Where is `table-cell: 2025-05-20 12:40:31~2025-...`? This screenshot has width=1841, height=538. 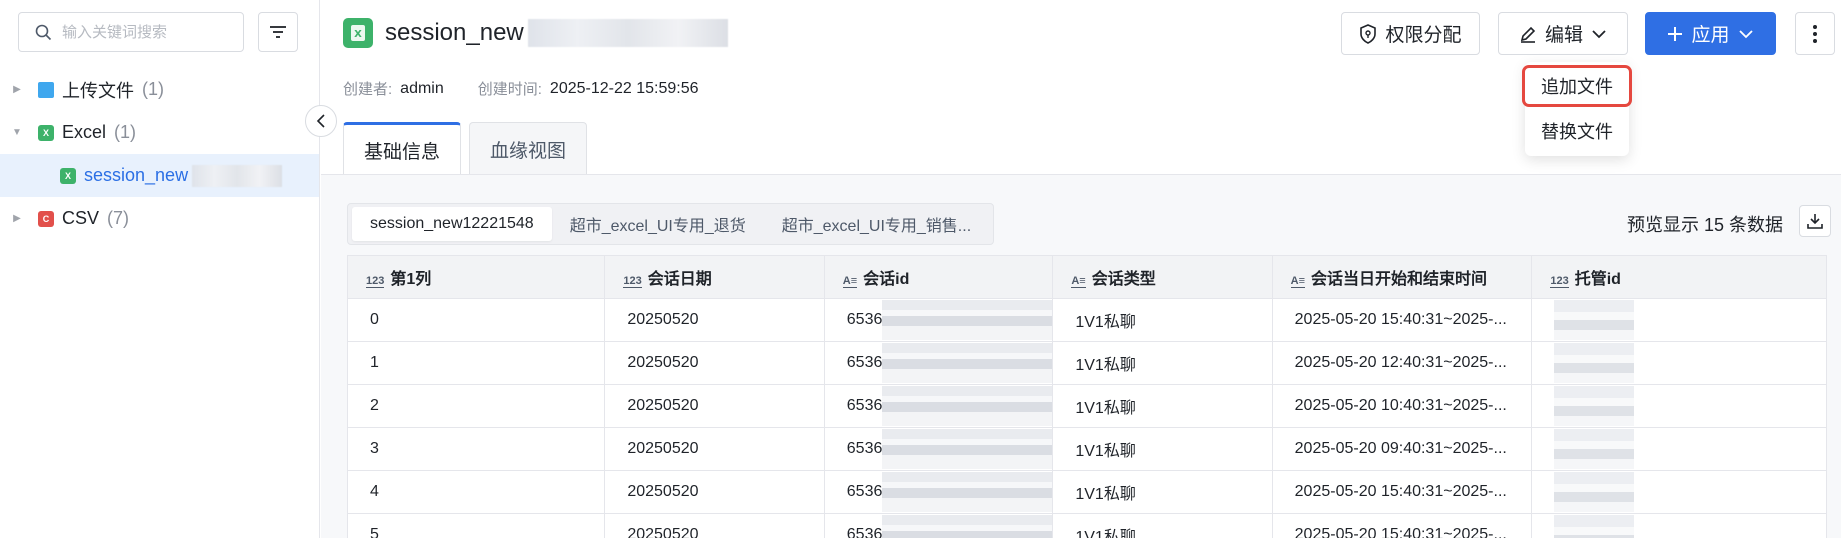 table-cell: 2025-05-20 12:40:31~2025-... is located at coordinates (1402, 363).